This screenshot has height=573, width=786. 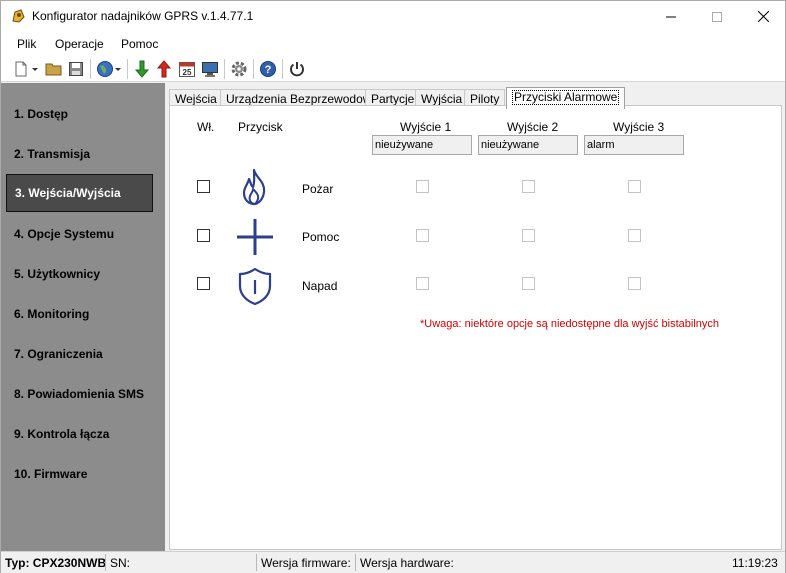 I want to click on app-logo-icon, so click(x=18, y=16).